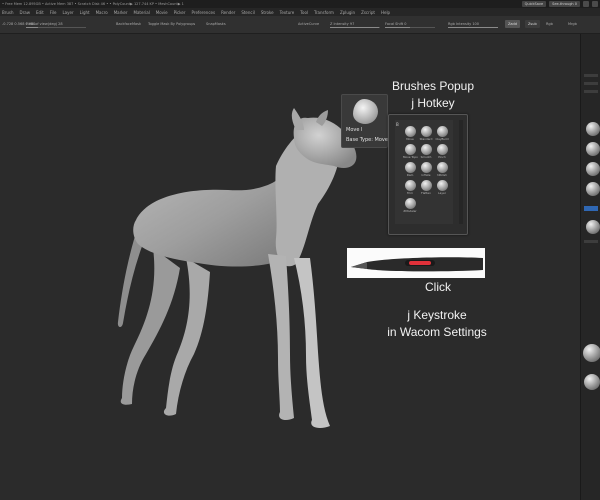  I want to click on menu-item-brush: Brush, so click(8, 12).